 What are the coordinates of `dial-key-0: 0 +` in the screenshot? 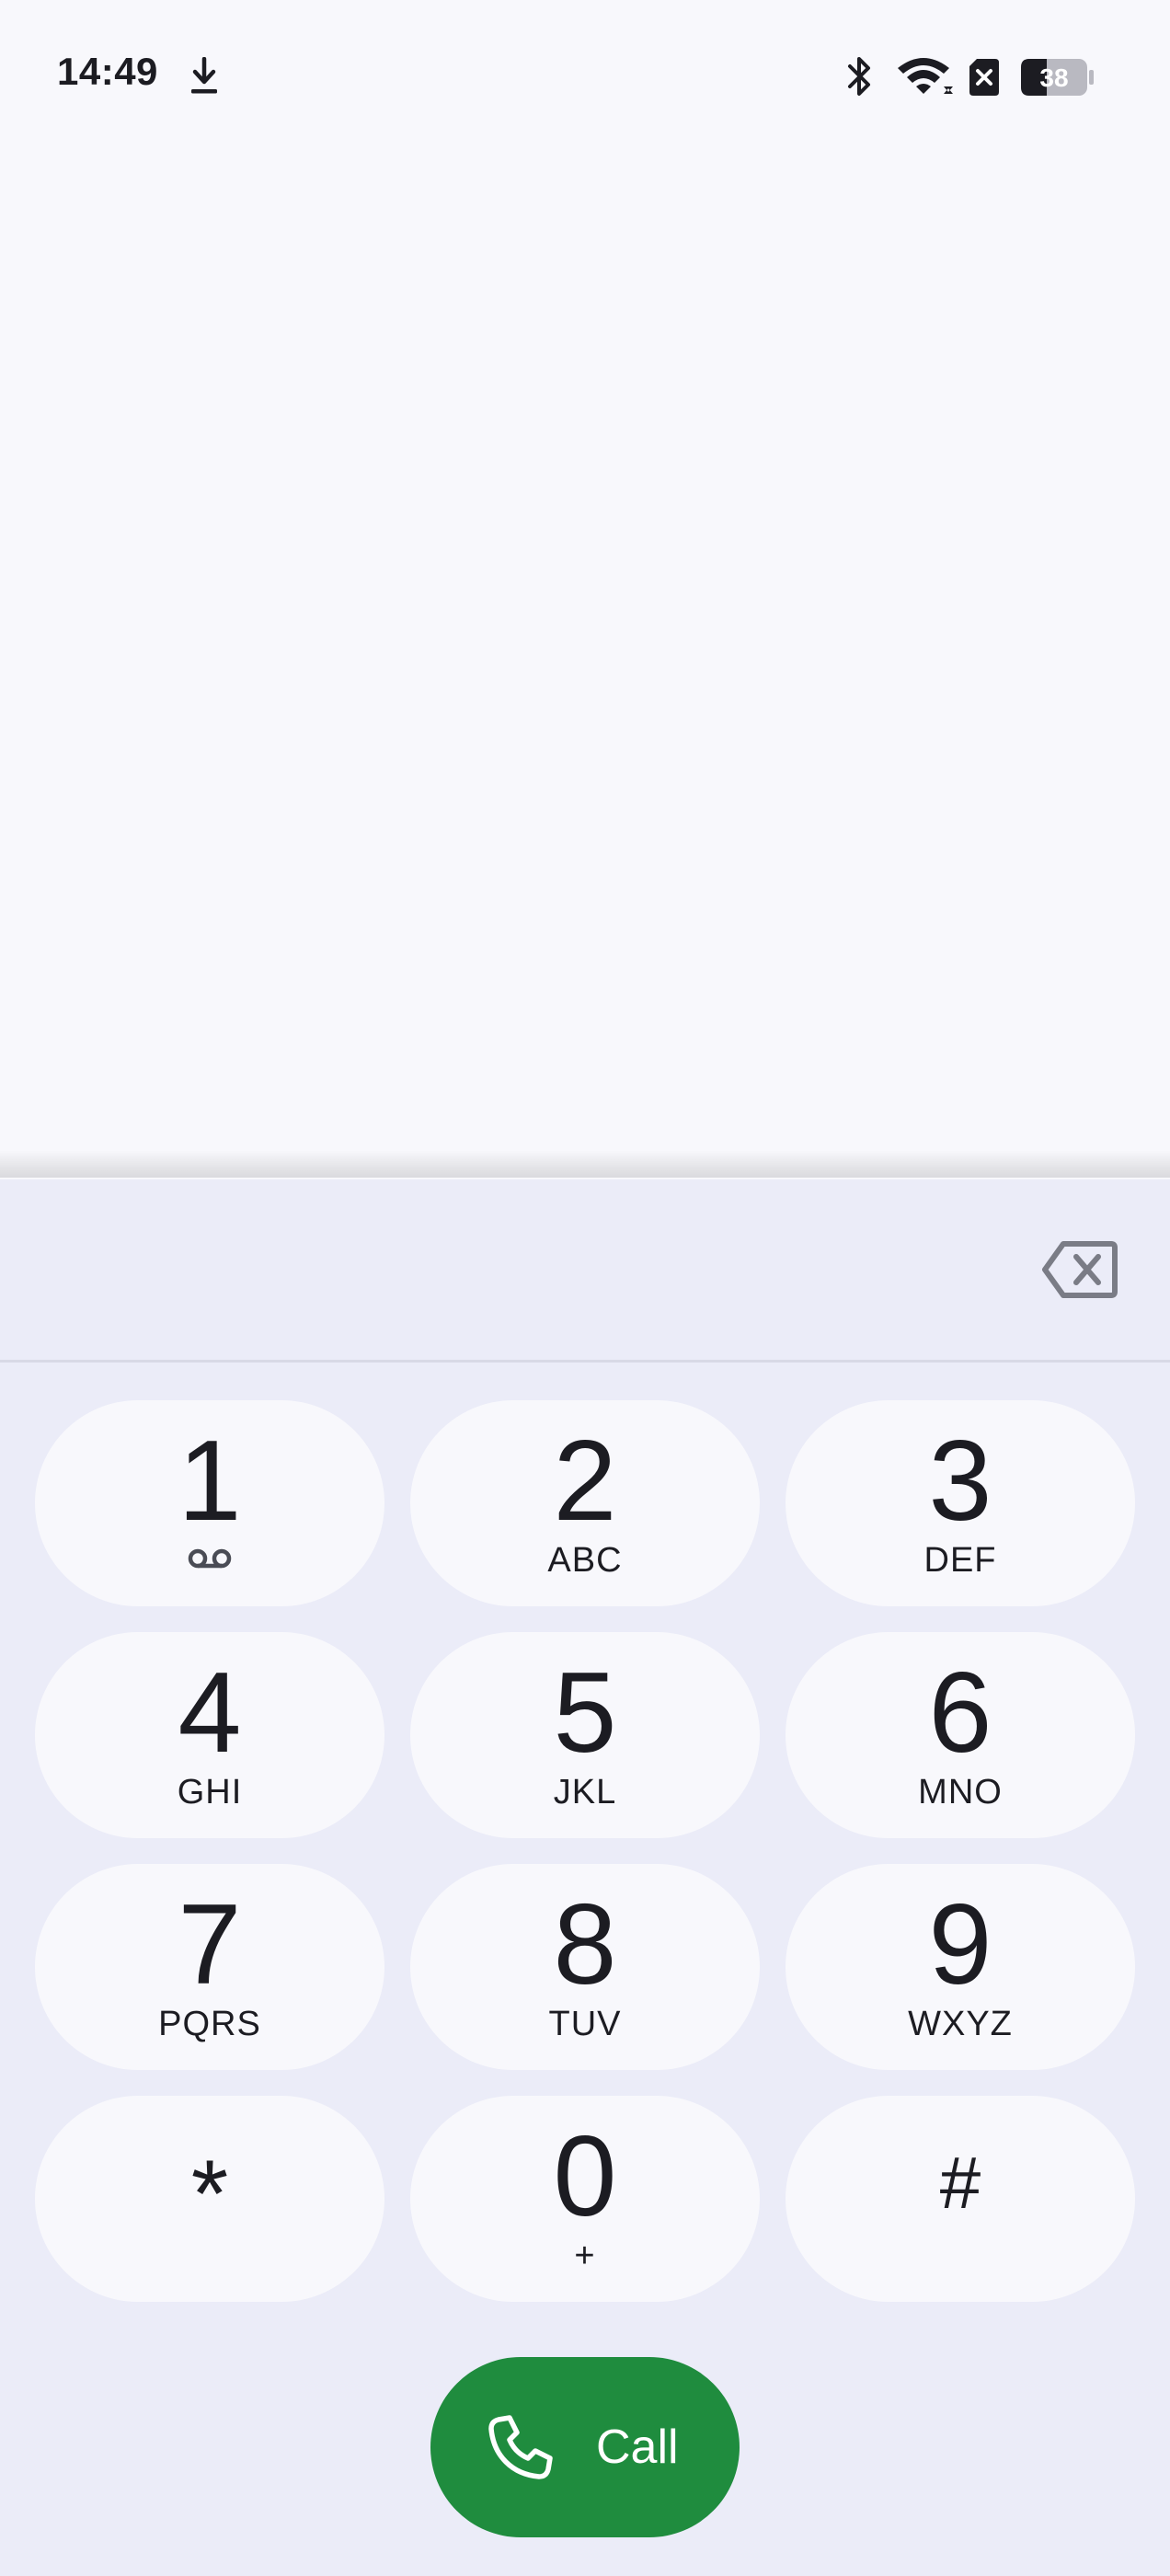 It's located at (585, 2199).